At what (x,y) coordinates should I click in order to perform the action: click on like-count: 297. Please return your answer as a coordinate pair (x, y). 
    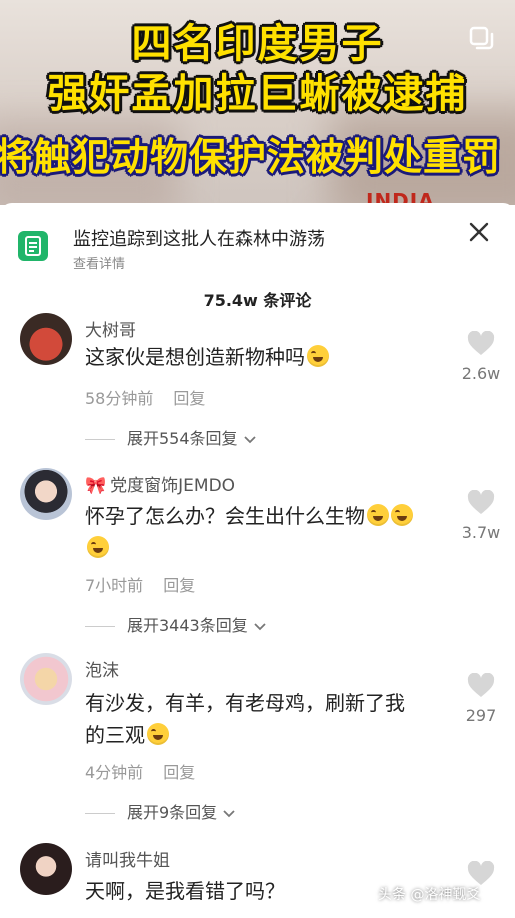
    Looking at the image, I should click on (481, 715).